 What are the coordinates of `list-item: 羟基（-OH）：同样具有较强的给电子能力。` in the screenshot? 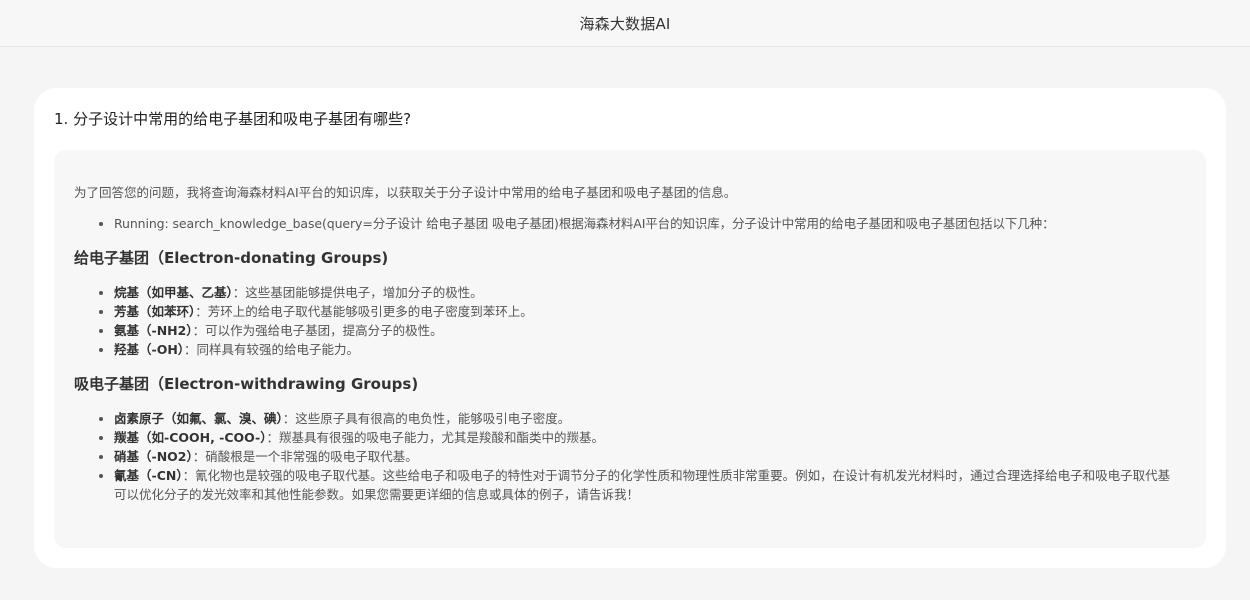 It's located at (649, 349).